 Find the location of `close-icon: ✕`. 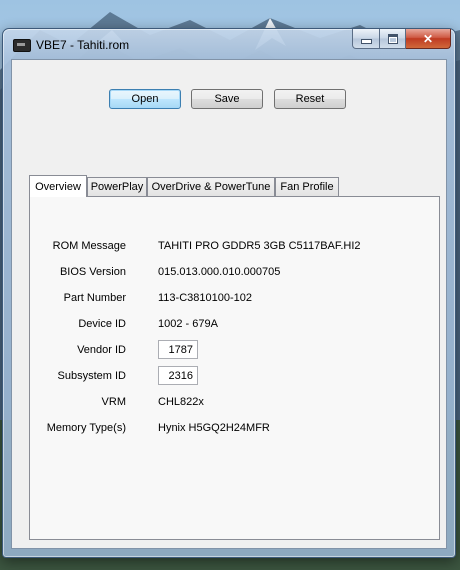

close-icon: ✕ is located at coordinates (428, 38).